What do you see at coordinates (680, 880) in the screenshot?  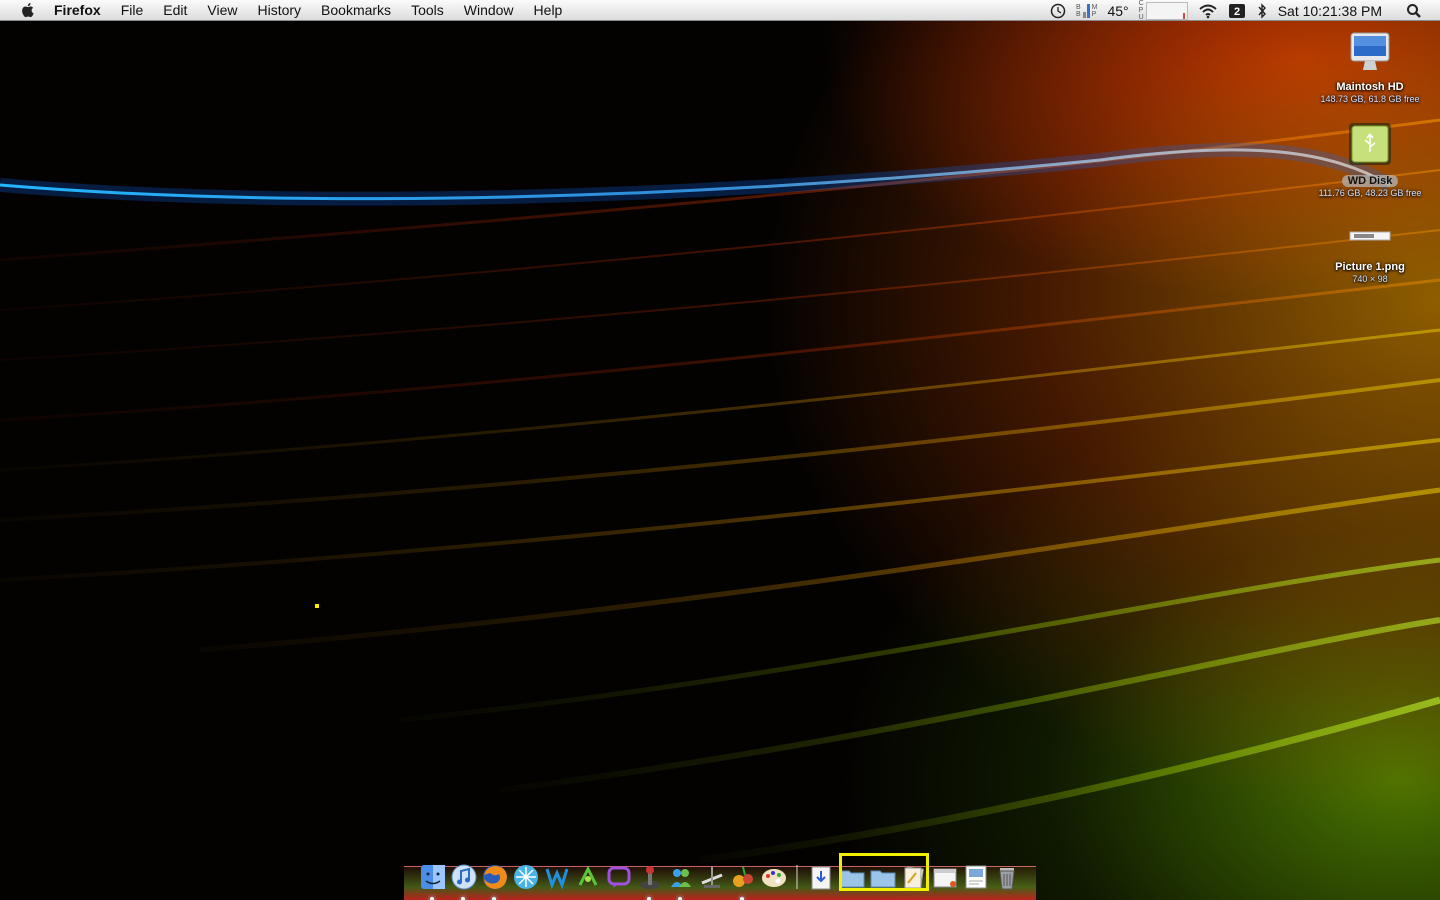 I see `messenger-icon` at bounding box center [680, 880].